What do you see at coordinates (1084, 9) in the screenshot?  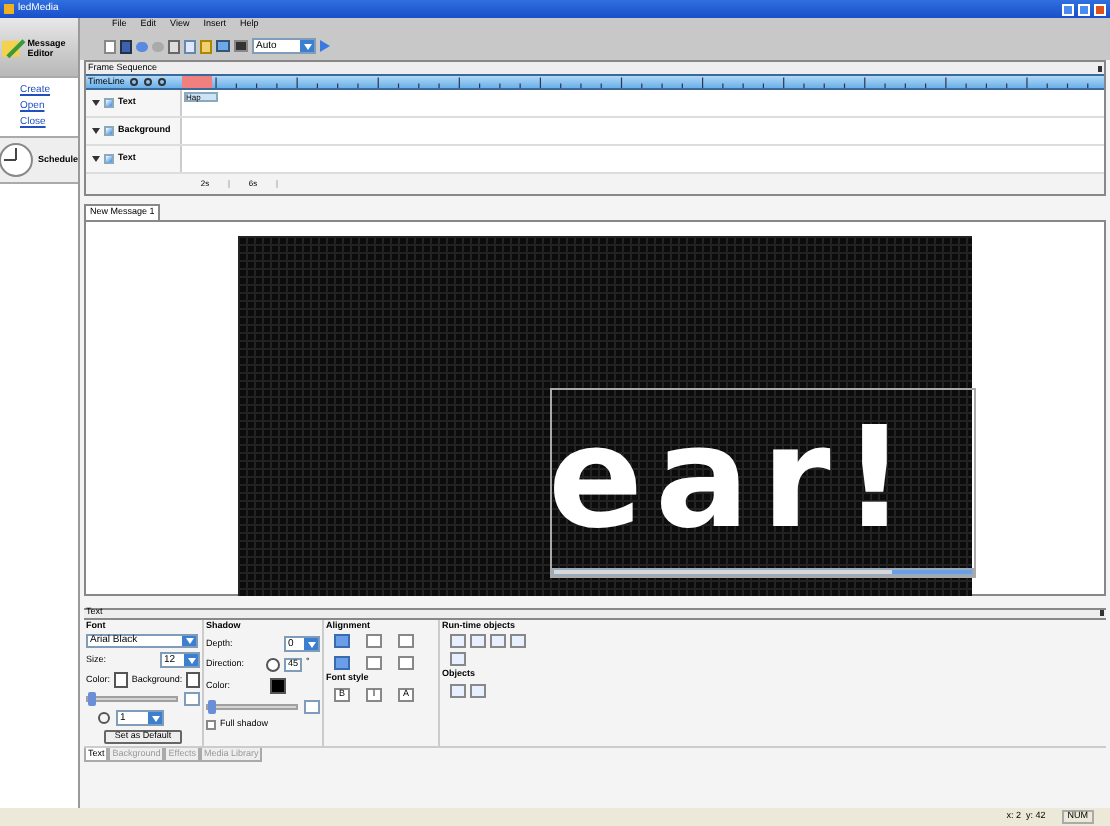 I see `maximize-icon` at bounding box center [1084, 9].